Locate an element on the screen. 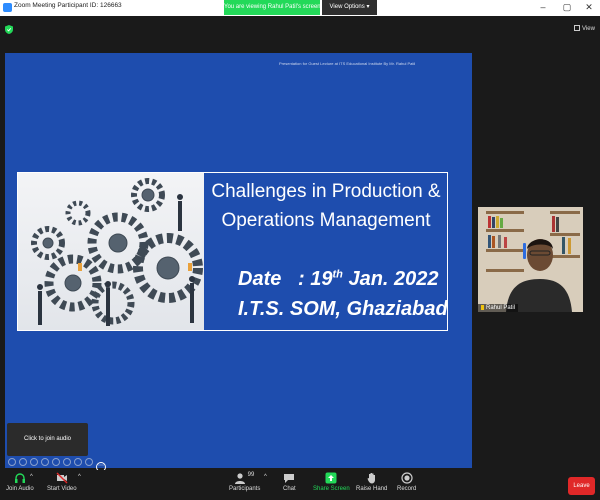 The image size is (600, 500). video-off-icon is located at coordinates (62, 478).